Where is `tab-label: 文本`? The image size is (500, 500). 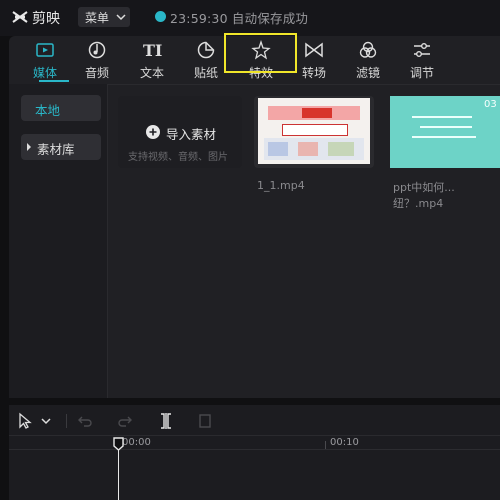
tab-label: 文本 is located at coordinates (151, 73).